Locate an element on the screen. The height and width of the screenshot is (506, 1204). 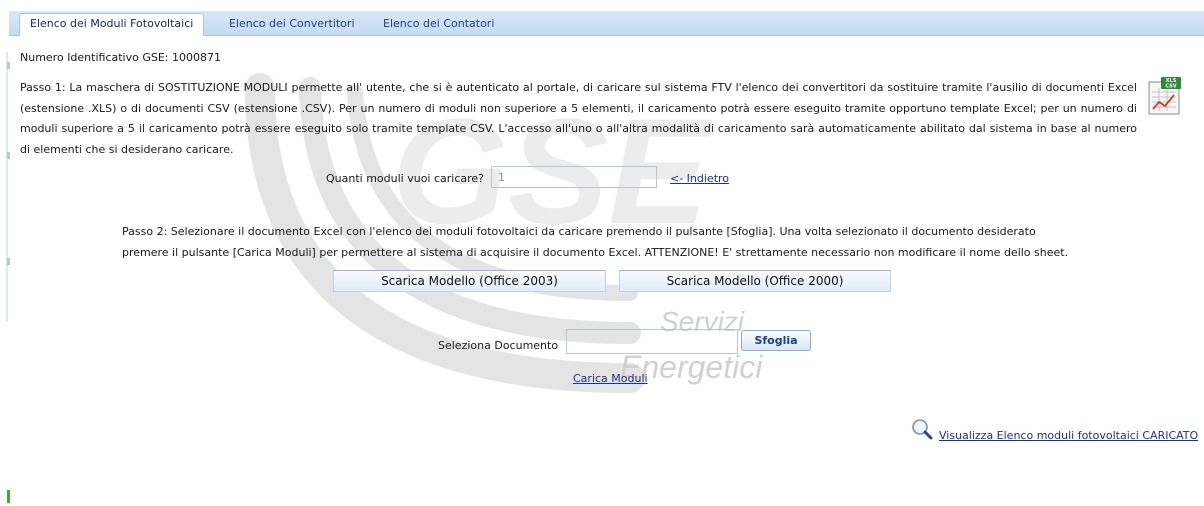
rail-line is located at coordinates (7, 187).